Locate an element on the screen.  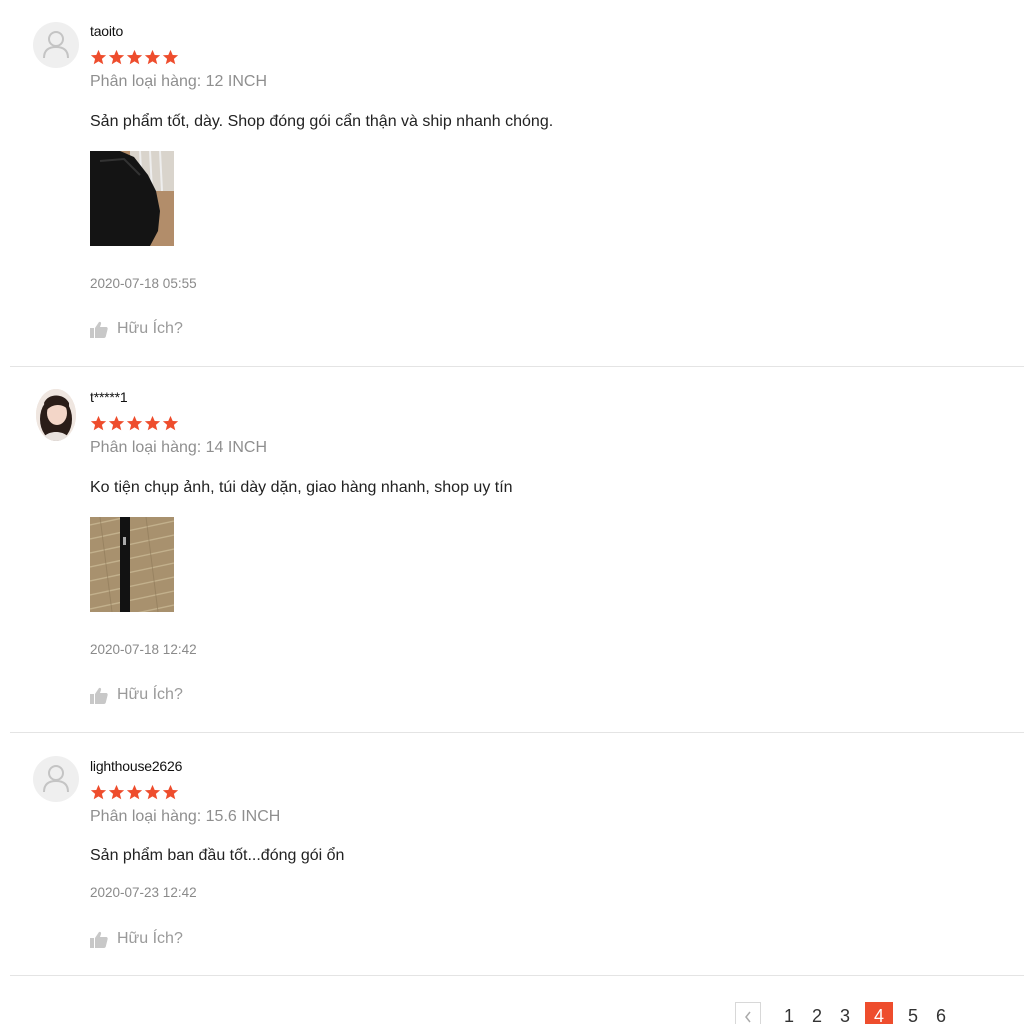
page-3-button: 3 is located at coordinates (845, 1013).